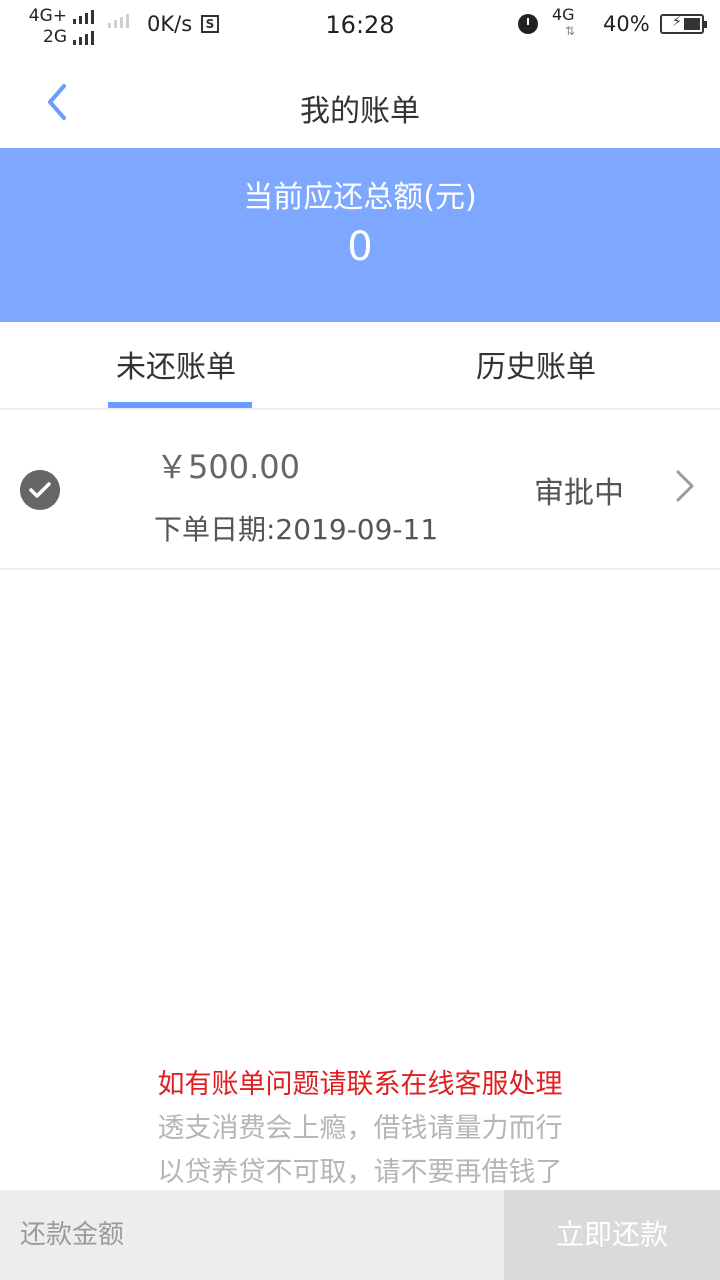 This screenshot has width=720, height=1280. What do you see at coordinates (228, 467) in the screenshot?
I see `bill-amount: ￥500.00` at bounding box center [228, 467].